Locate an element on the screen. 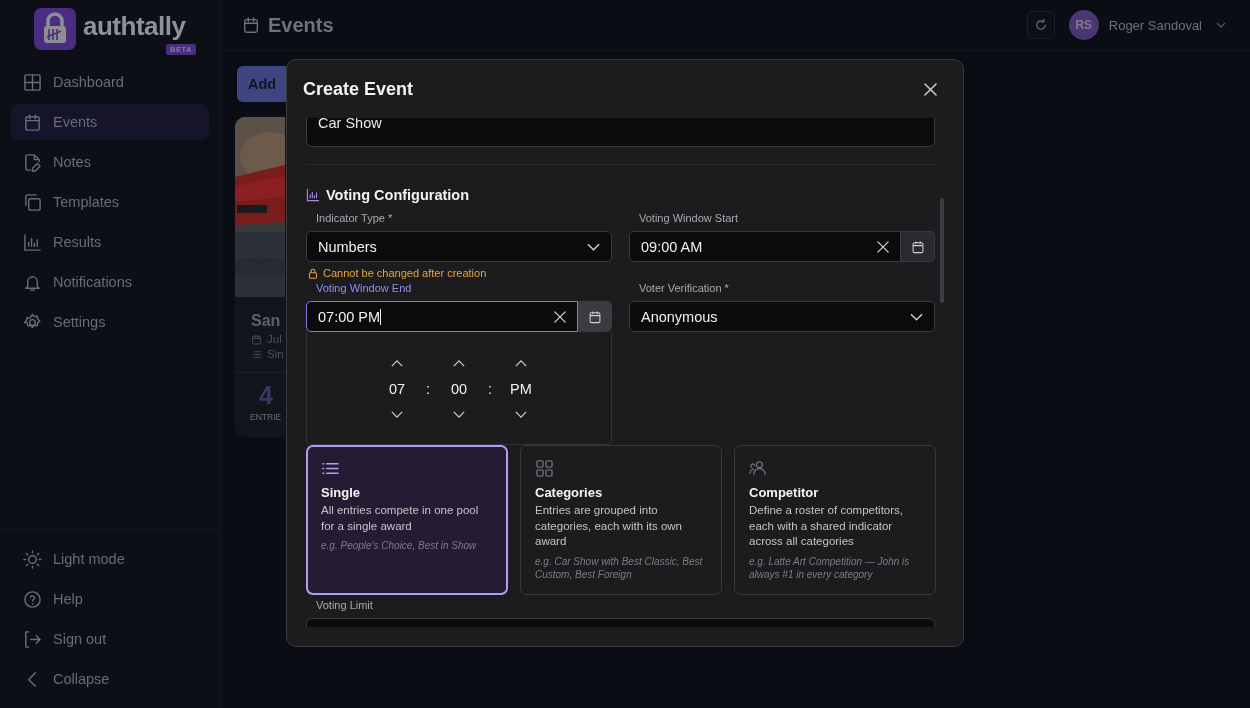 The height and width of the screenshot is (708, 1250). option-description: Define a roster of competitors, each with a shared indicator across all categories is located at coordinates (827, 526).